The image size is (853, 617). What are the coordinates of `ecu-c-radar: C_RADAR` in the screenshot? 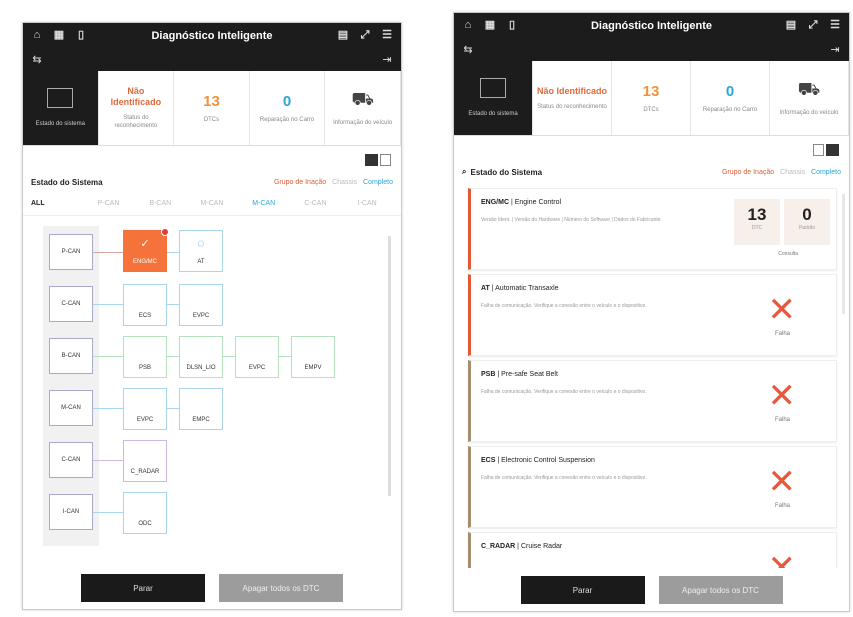 It's located at (145, 461).